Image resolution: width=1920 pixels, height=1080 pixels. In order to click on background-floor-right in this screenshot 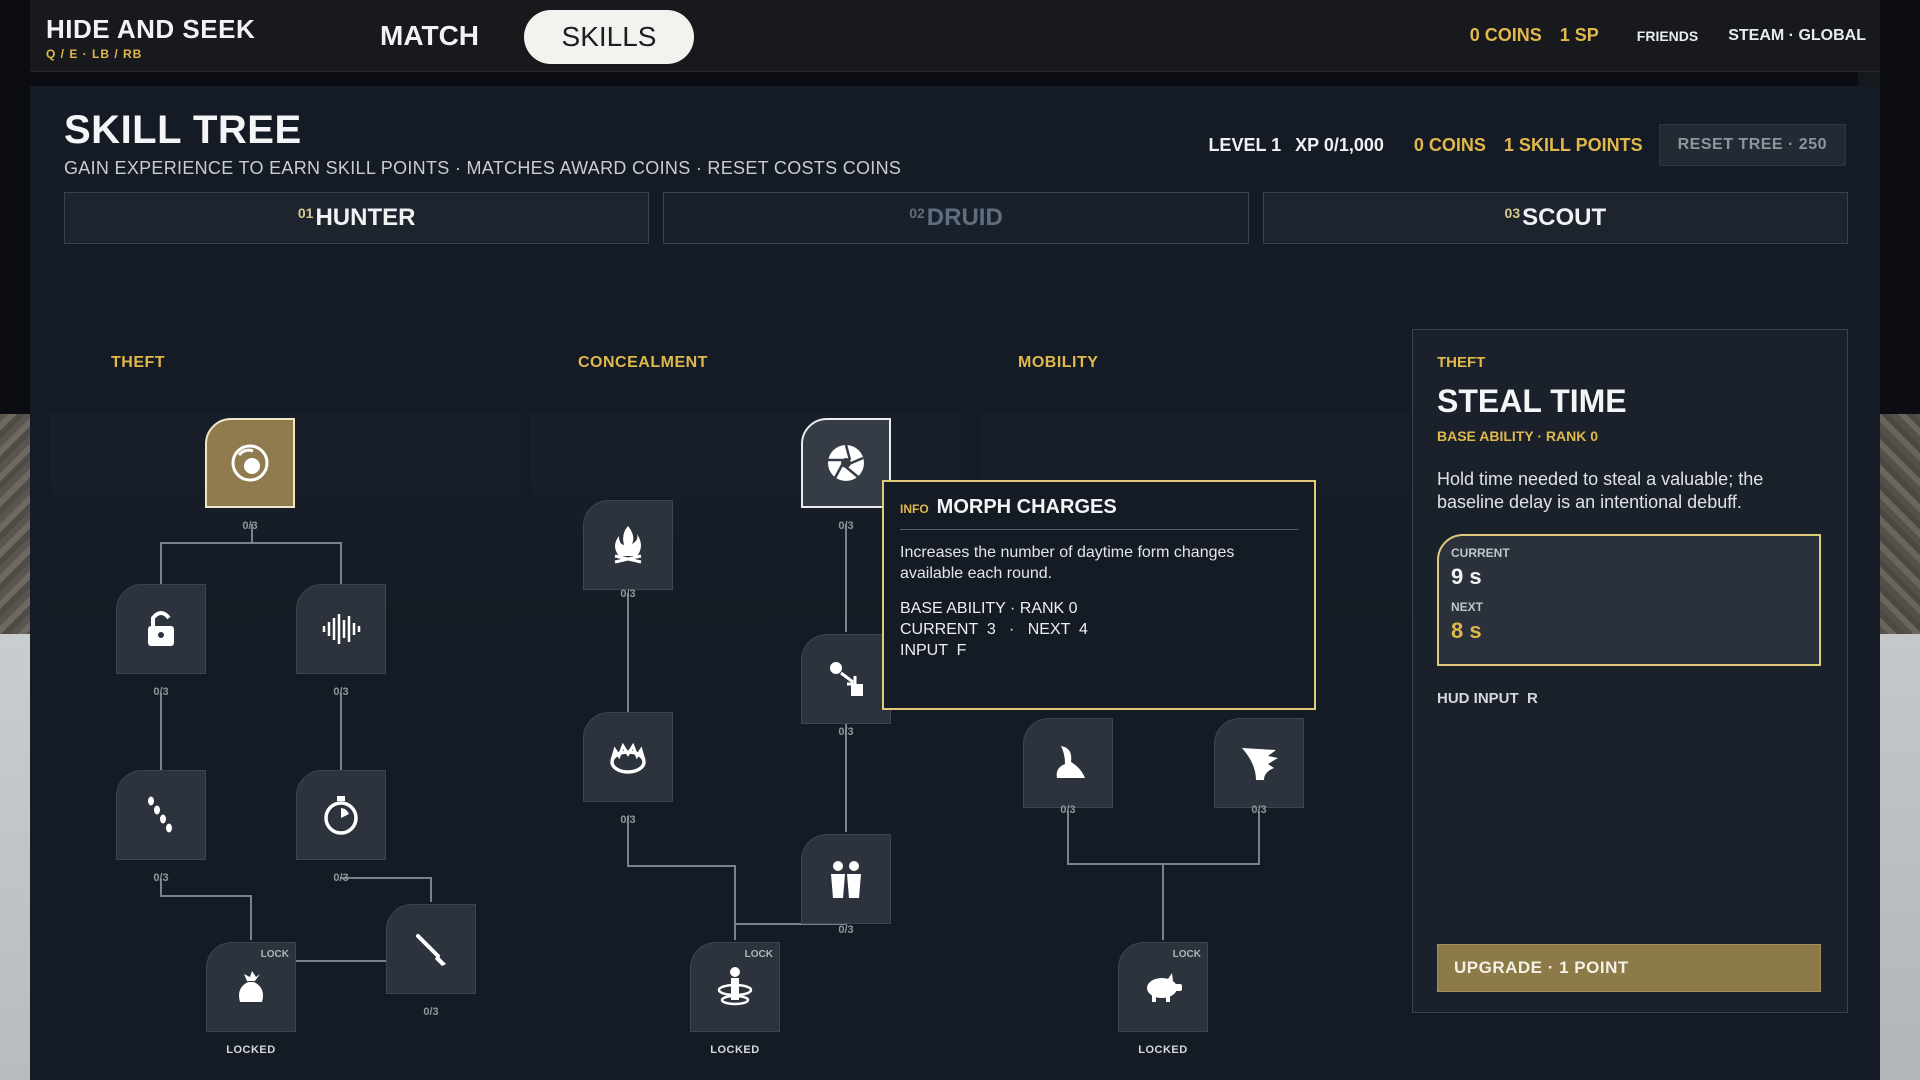, I will do `click(1900, 857)`.